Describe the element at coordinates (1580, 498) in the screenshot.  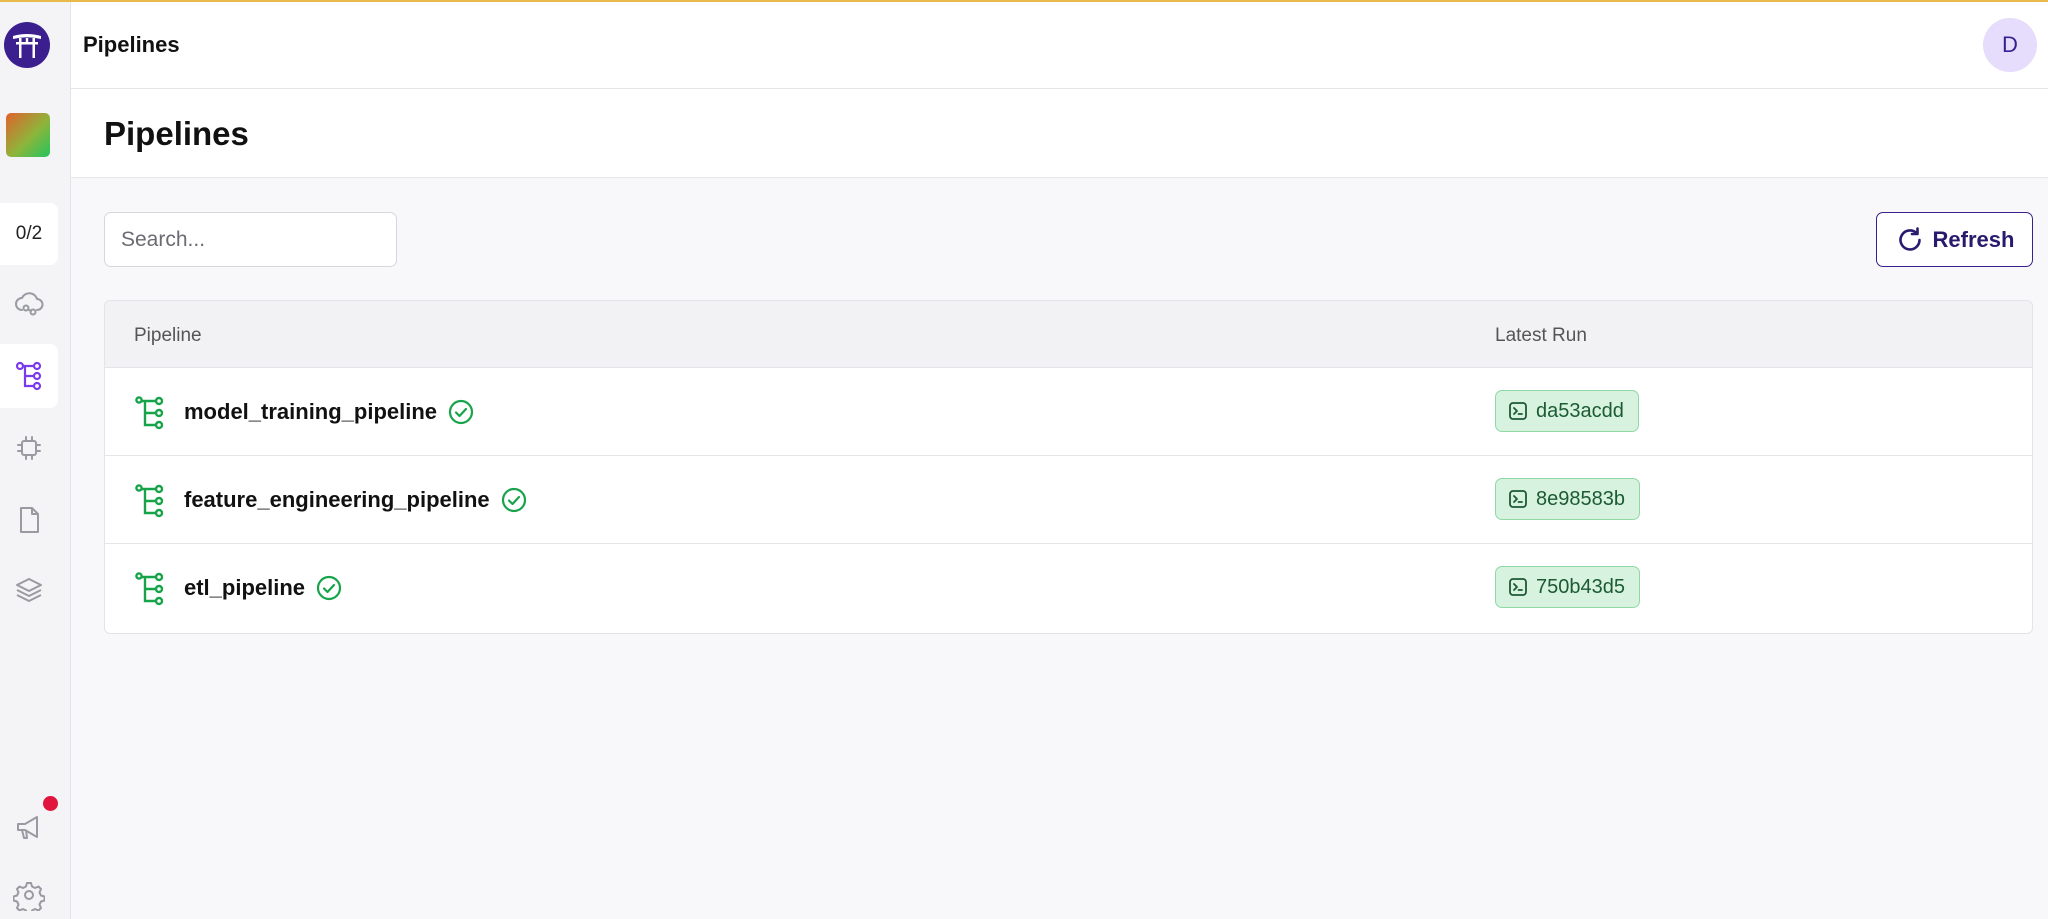
I see `run-id: 8e98583b` at that location.